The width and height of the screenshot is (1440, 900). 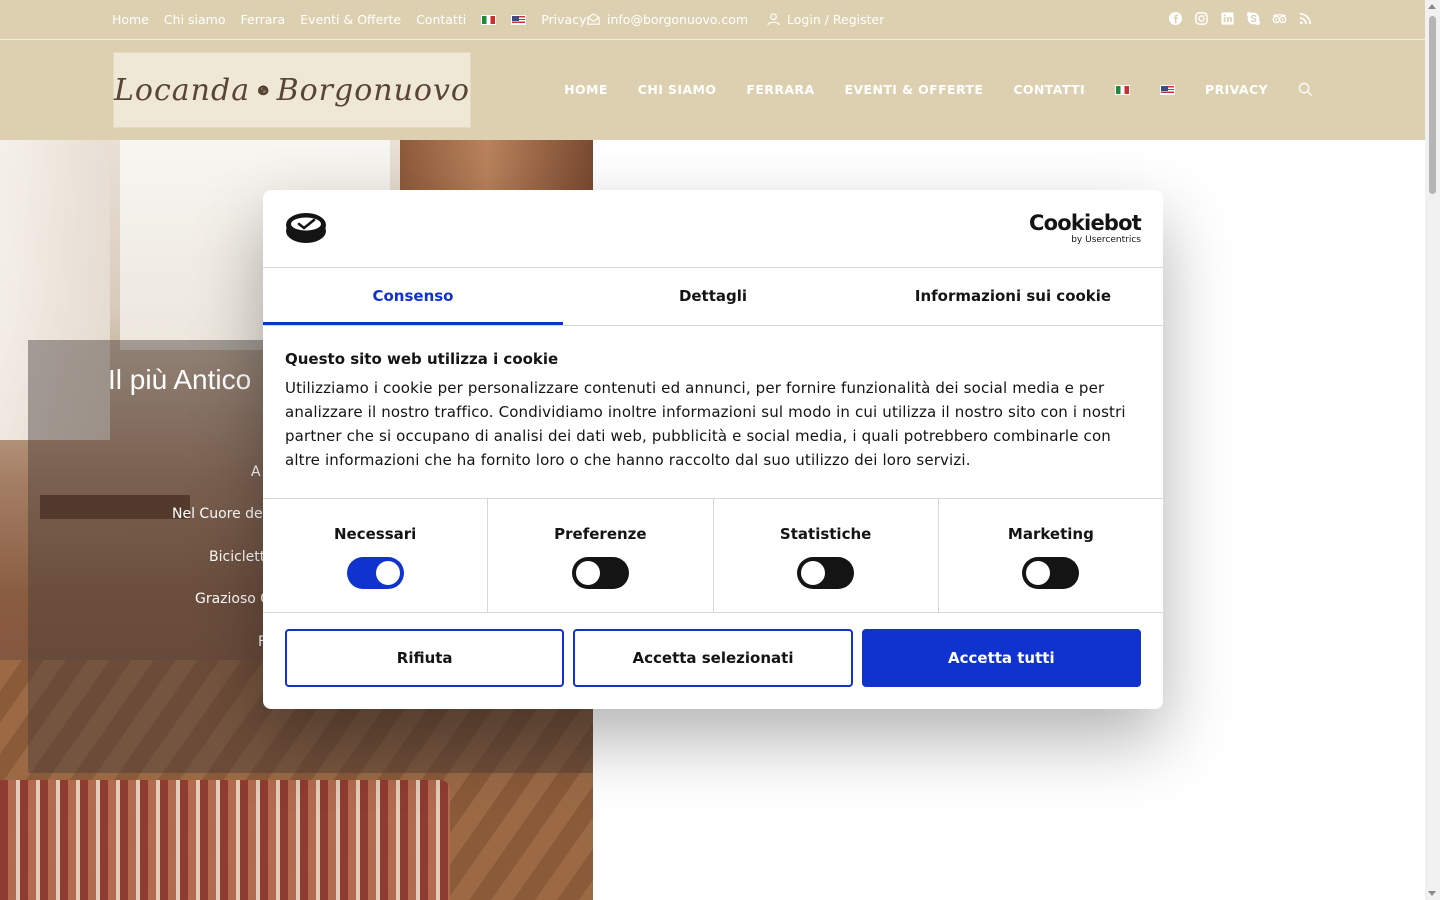 I want to click on user-icon, so click(x=773, y=19).